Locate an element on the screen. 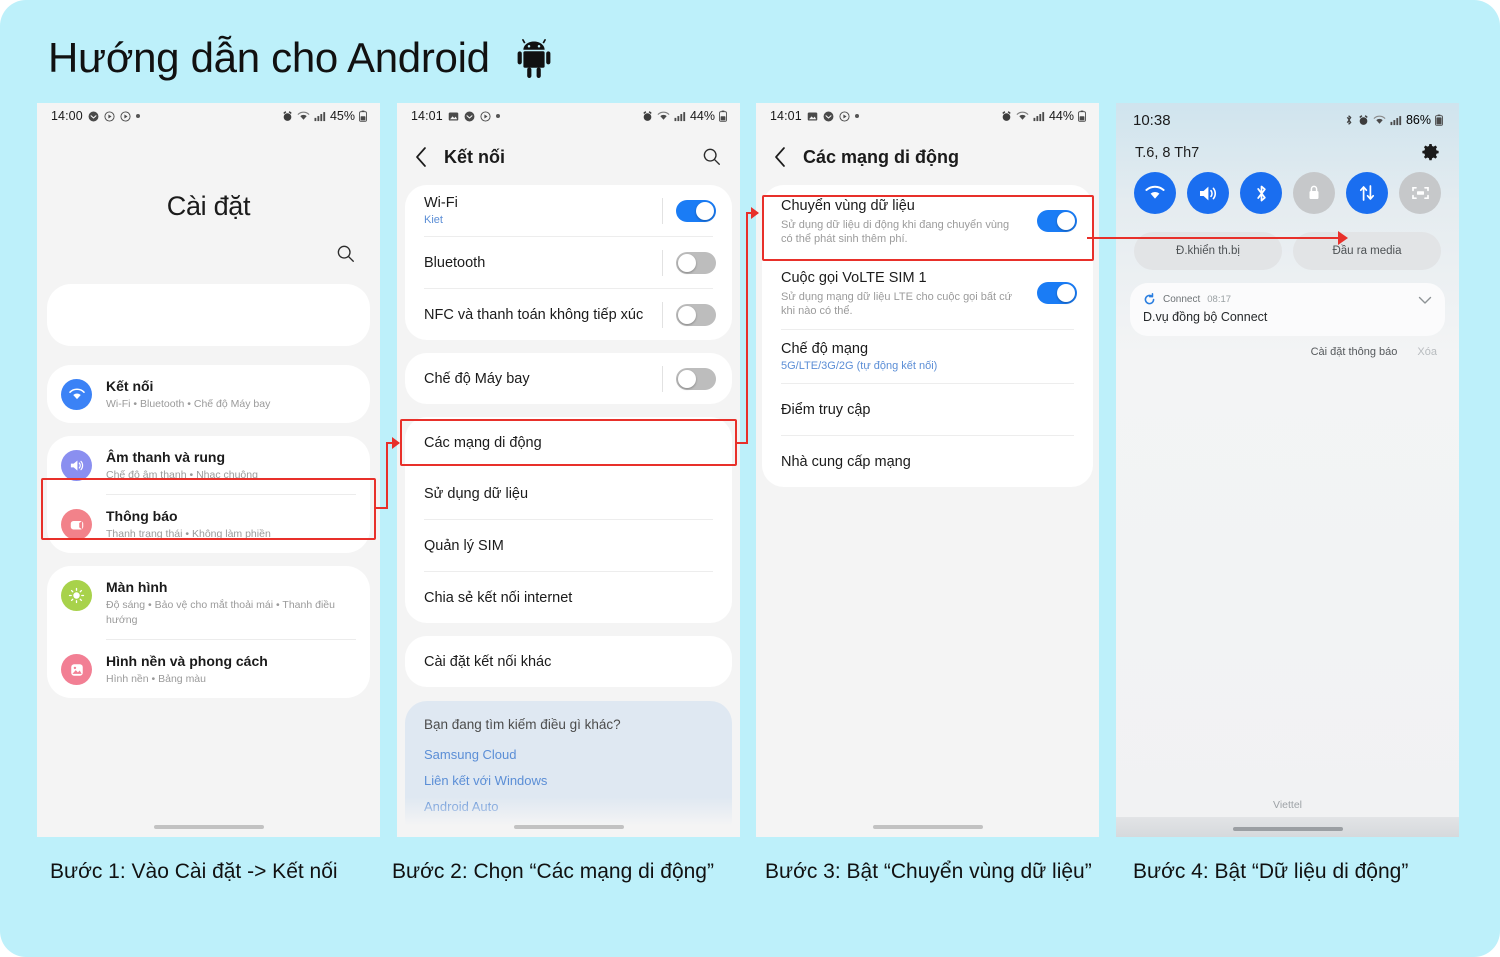 Image resolution: width=1500 pixels, height=957 pixels. list-item-nfc: NFC và thanh toán không tiếp xúc is located at coordinates (568, 314).